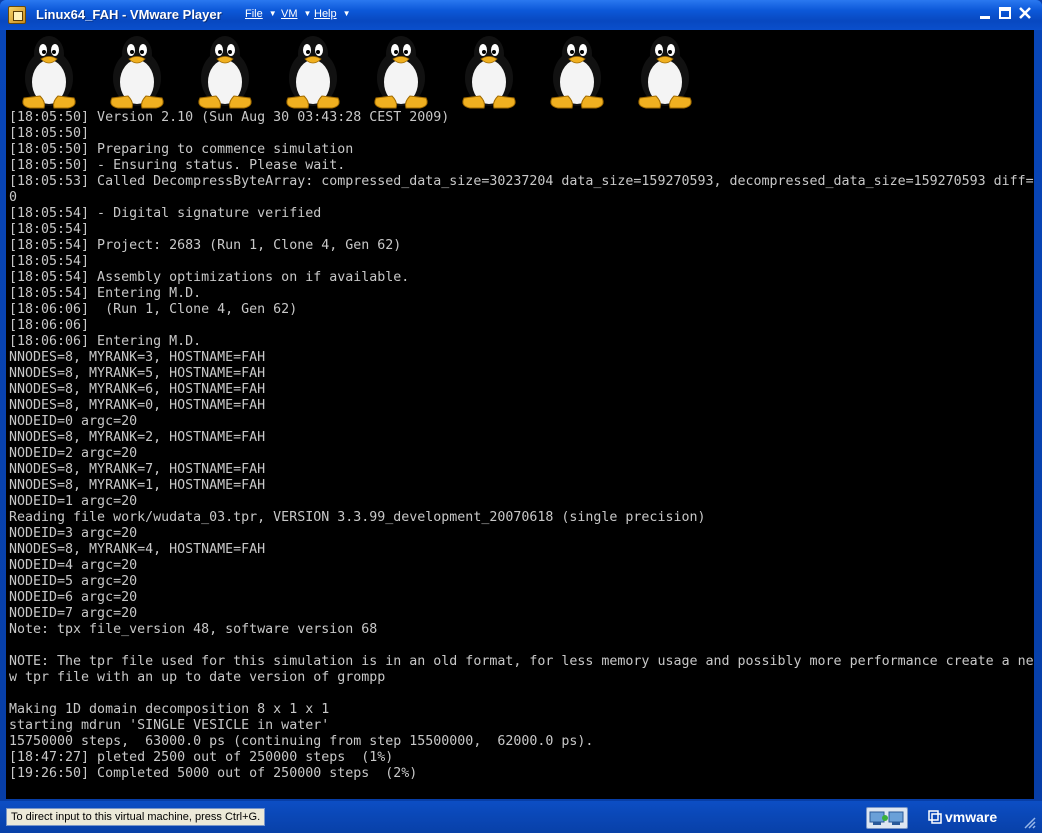 Image resolution: width=1042 pixels, height=833 pixels. What do you see at coordinates (73, 453) in the screenshot?
I see `console-line: NODEID=2 argc=20` at bounding box center [73, 453].